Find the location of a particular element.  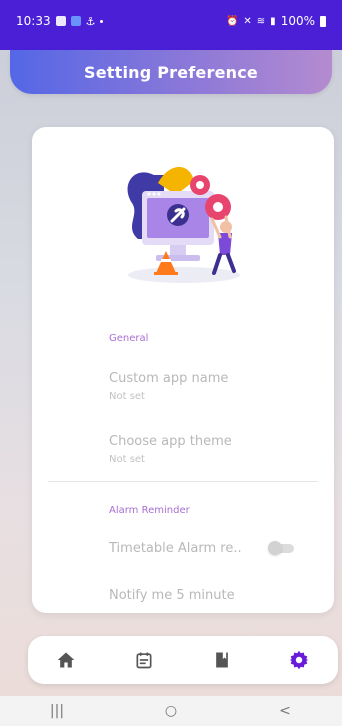

app-header: Setting Preference is located at coordinates (171, 72).